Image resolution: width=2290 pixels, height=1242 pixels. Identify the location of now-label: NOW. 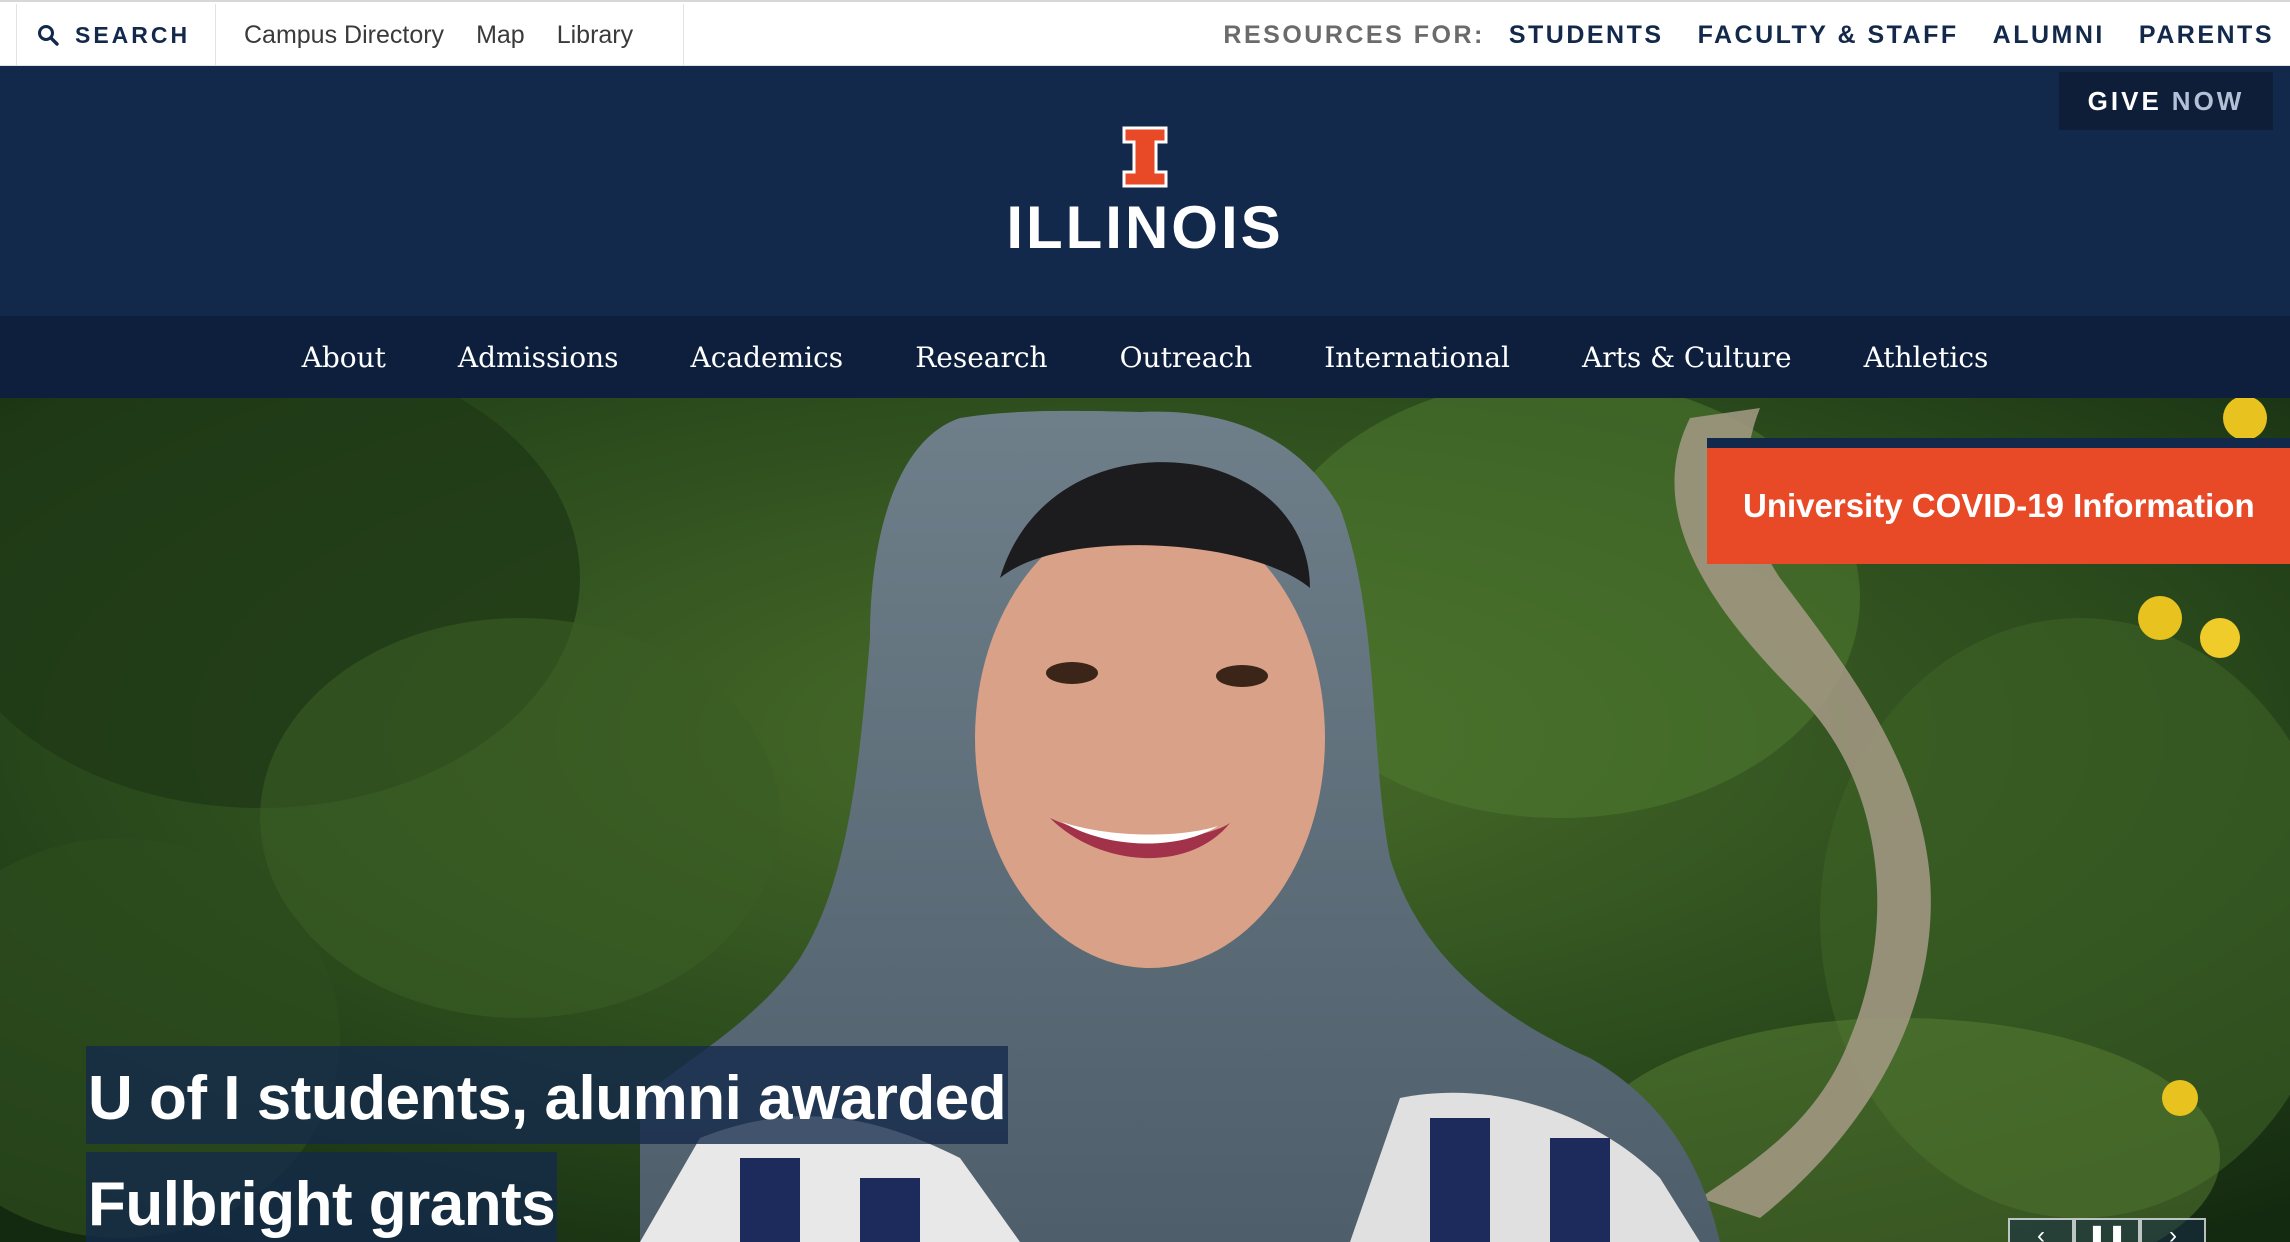
(2208, 100).